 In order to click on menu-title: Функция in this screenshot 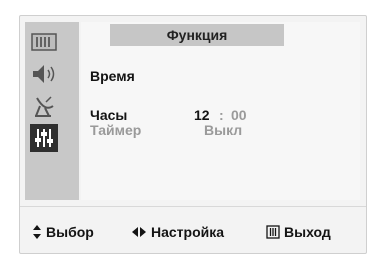, I will do `click(197, 35)`.